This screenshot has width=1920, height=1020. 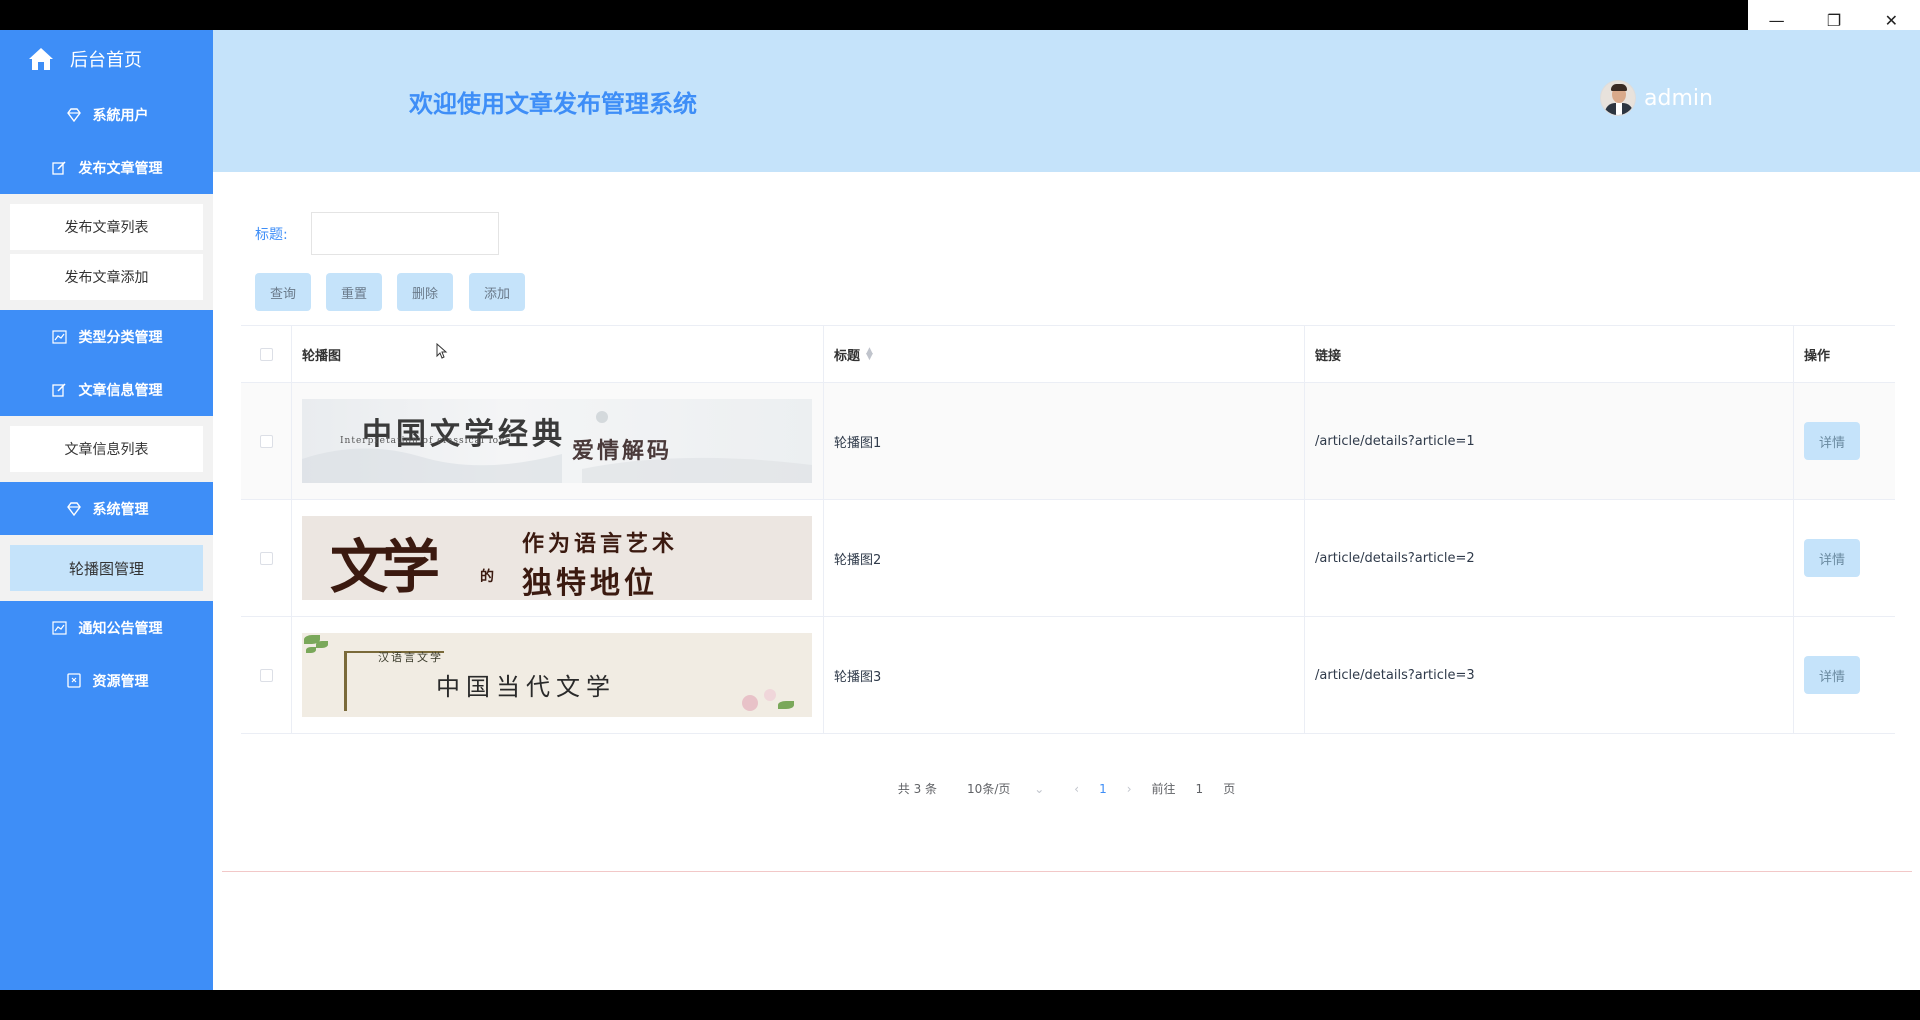 I want to click on sidebar-group-system-users: 系統用户, so click(x=106, y=114).